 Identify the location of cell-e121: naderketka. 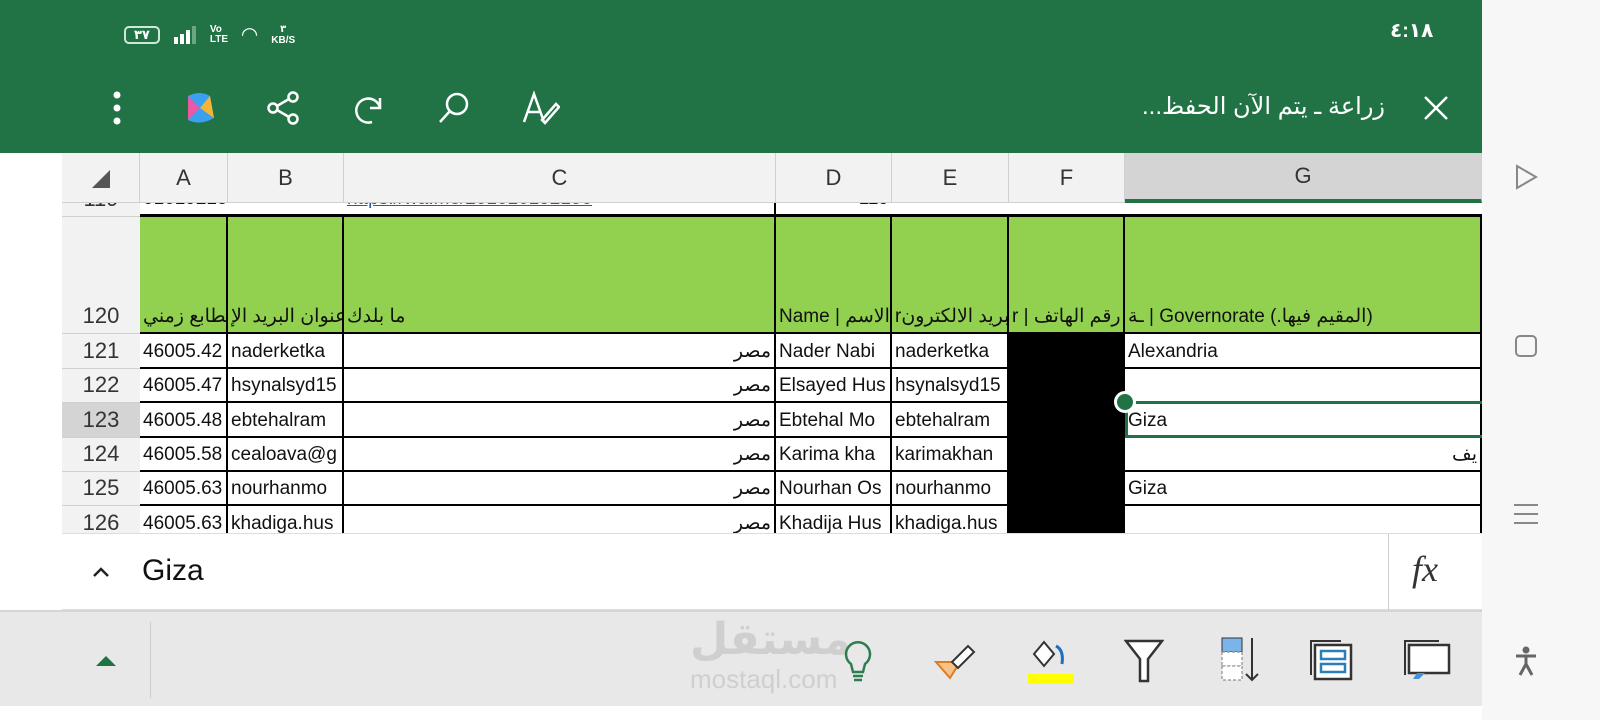
(950, 351).